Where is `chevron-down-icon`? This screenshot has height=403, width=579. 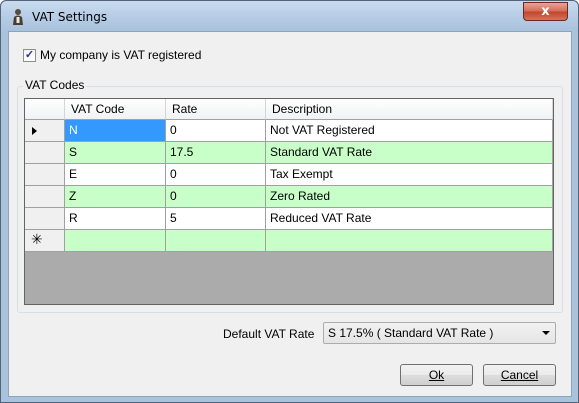
chevron-down-icon is located at coordinates (546, 333).